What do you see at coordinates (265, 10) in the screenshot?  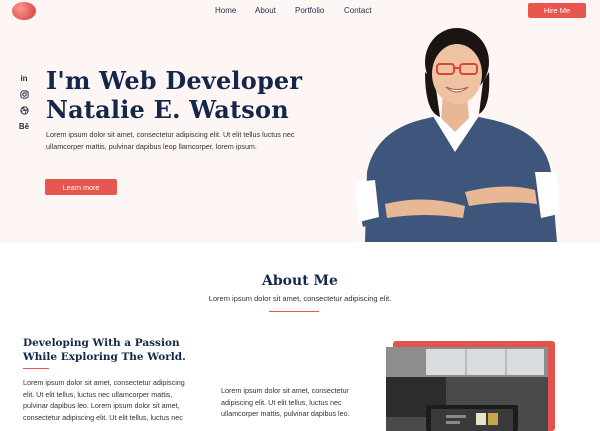 I see `nav-about: About` at bounding box center [265, 10].